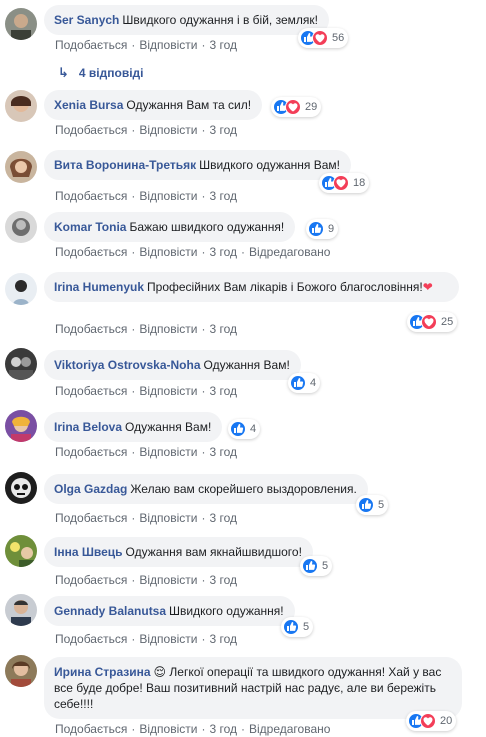 Image resolution: width=486 pixels, height=737 pixels. What do you see at coordinates (447, 322) in the screenshot?
I see `reaction-count: 25` at bounding box center [447, 322].